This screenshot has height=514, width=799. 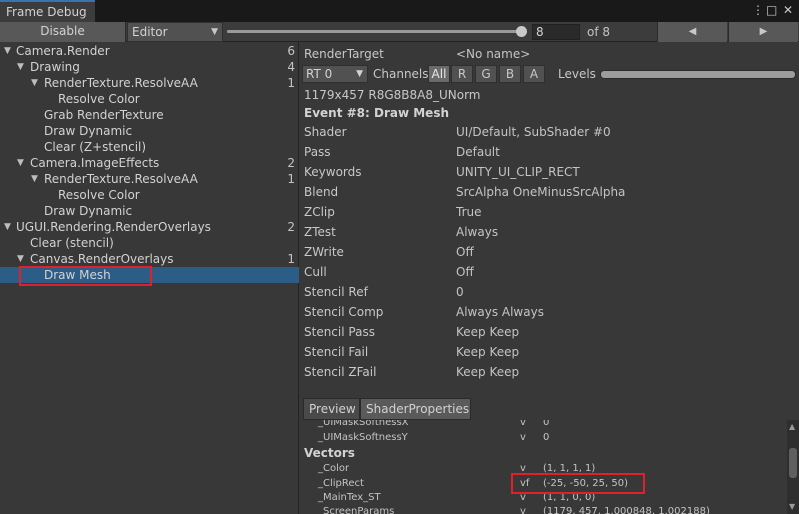 What do you see at coordinates (95, 147) in the screenshot?
I see `tree-item-label: Clear (Z+stencil)` at bounding box center [95, 147].